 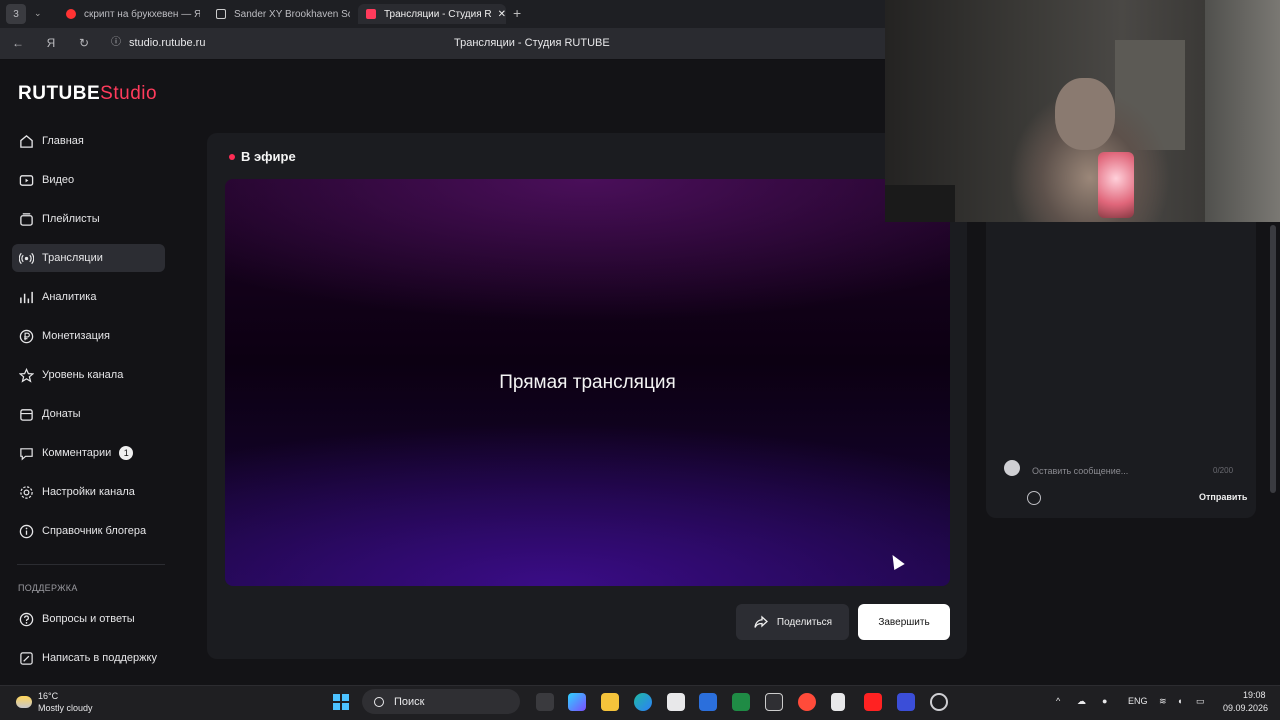 I want to click on sidebar-item-contact-support: Написать в поддержку, so click(x=88, y=658).